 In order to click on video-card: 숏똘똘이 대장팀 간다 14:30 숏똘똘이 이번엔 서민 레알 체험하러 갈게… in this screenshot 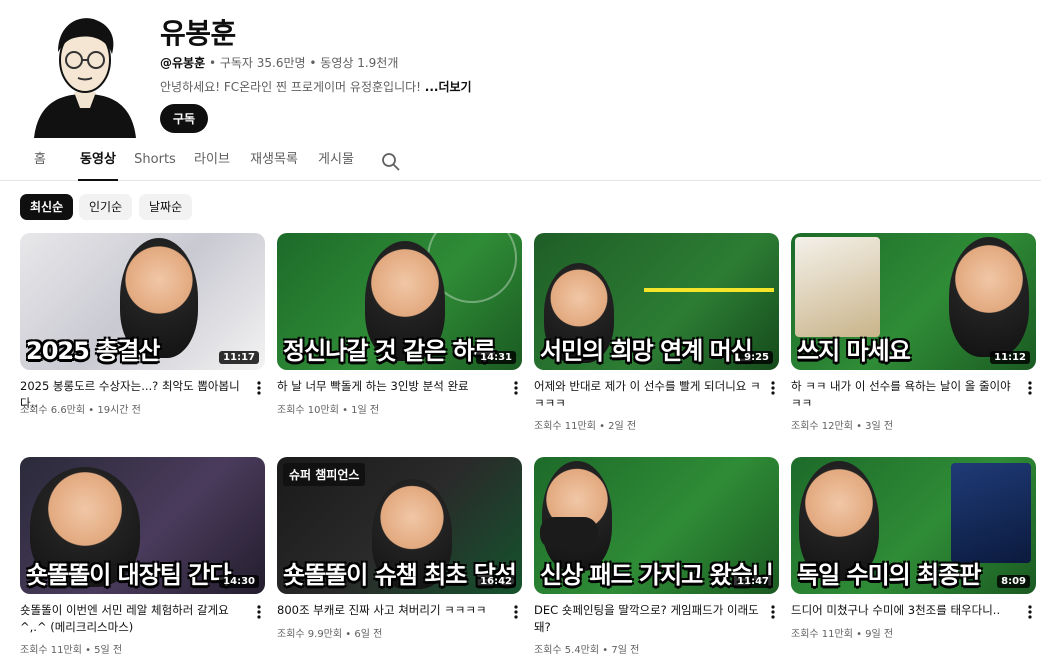, I will do `click(142, 557)`.